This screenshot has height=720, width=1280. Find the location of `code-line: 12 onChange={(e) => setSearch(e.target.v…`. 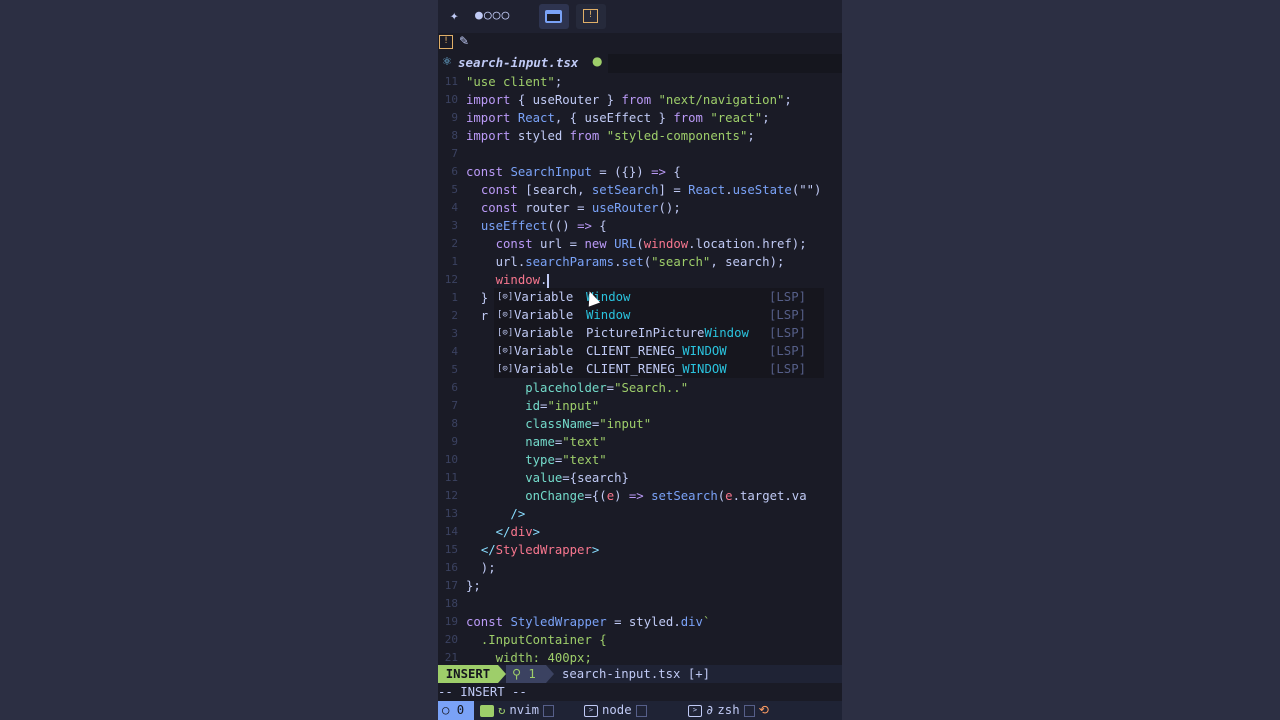

code-line: 12 onChange={(e) => setSearch(e.target.v… is located at coordinates (640, 496).